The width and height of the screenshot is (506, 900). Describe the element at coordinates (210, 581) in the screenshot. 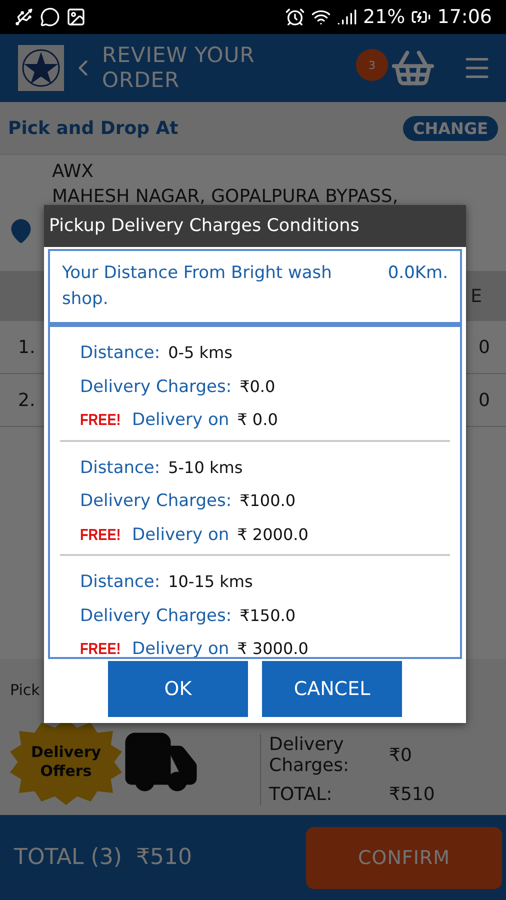

I see `distance-range: 10-15 kms` at that location.